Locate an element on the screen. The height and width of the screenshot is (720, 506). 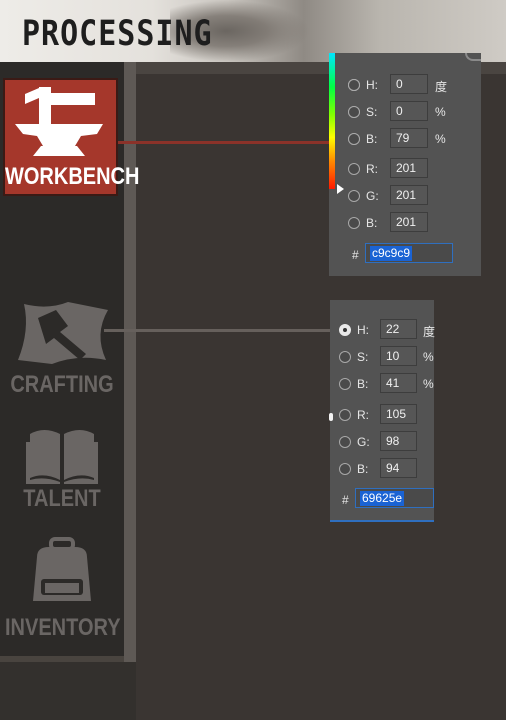
g-field: 98 is located at coordinates (398, 441).